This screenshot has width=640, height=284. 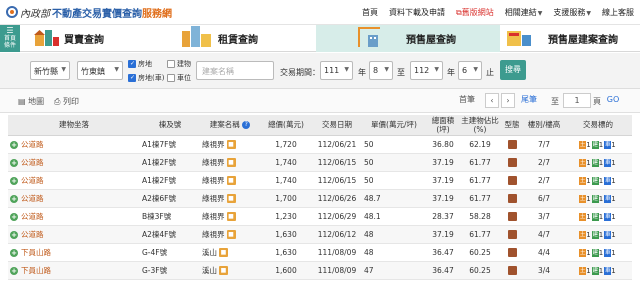 I want to click on nav-related-links: 相關連結▼, so click(x=524, y=12).